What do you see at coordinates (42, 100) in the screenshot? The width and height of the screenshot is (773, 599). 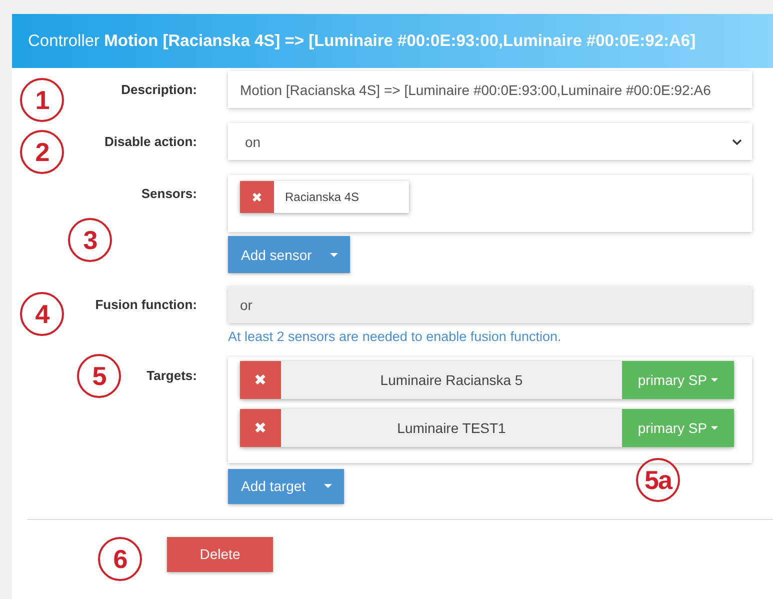 I see `annotation-marker: 1` at bounding box center [42, 100].